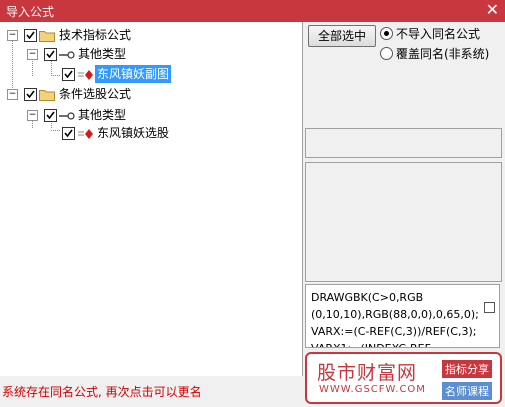 The width and height of the screenshot is (505, 407). I want to click on watermark-site-name: 股市财富网, so click(367, 373).